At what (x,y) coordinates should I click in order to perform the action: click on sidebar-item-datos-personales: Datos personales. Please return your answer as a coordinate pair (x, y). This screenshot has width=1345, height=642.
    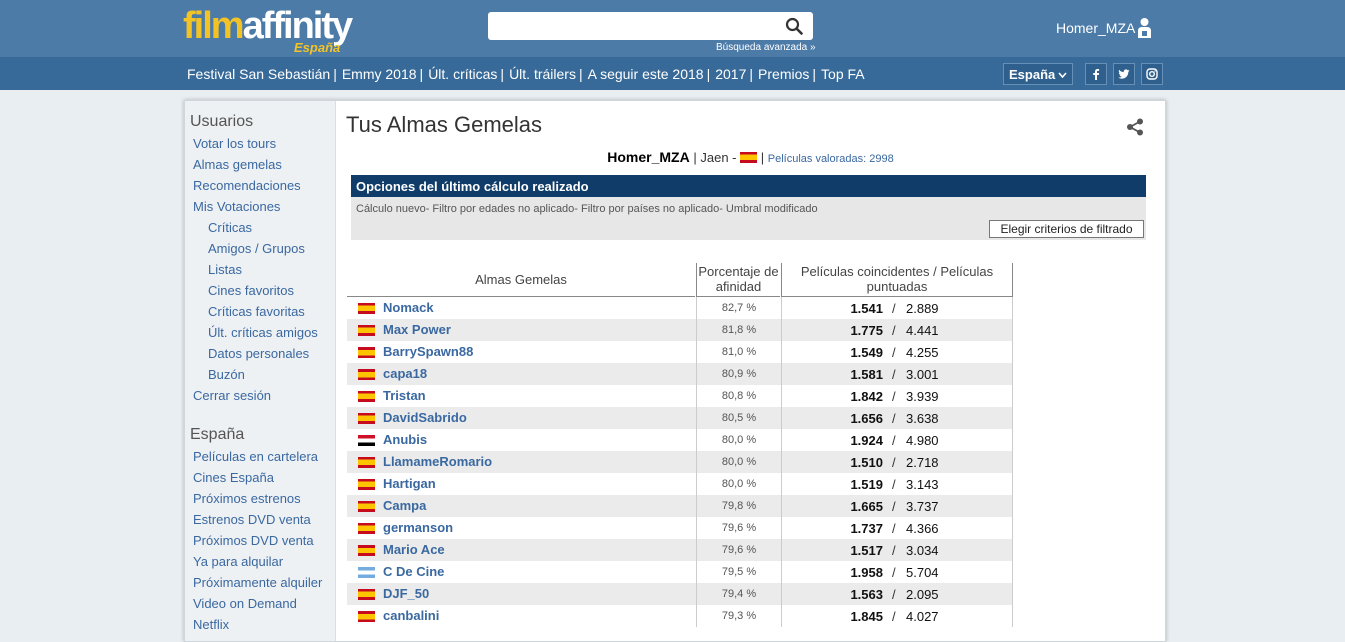
    Looking at the image, I should click on (258, 353).